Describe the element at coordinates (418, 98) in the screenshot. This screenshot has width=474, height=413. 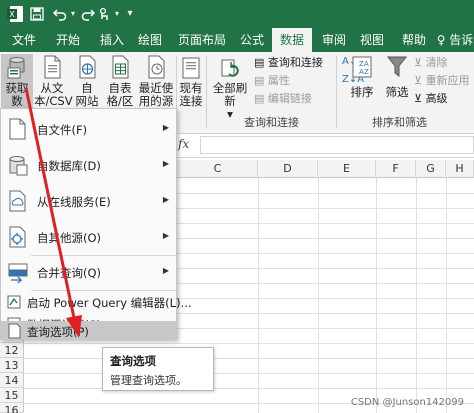
I see `advanced-filter-icon: ⊻` at that location.